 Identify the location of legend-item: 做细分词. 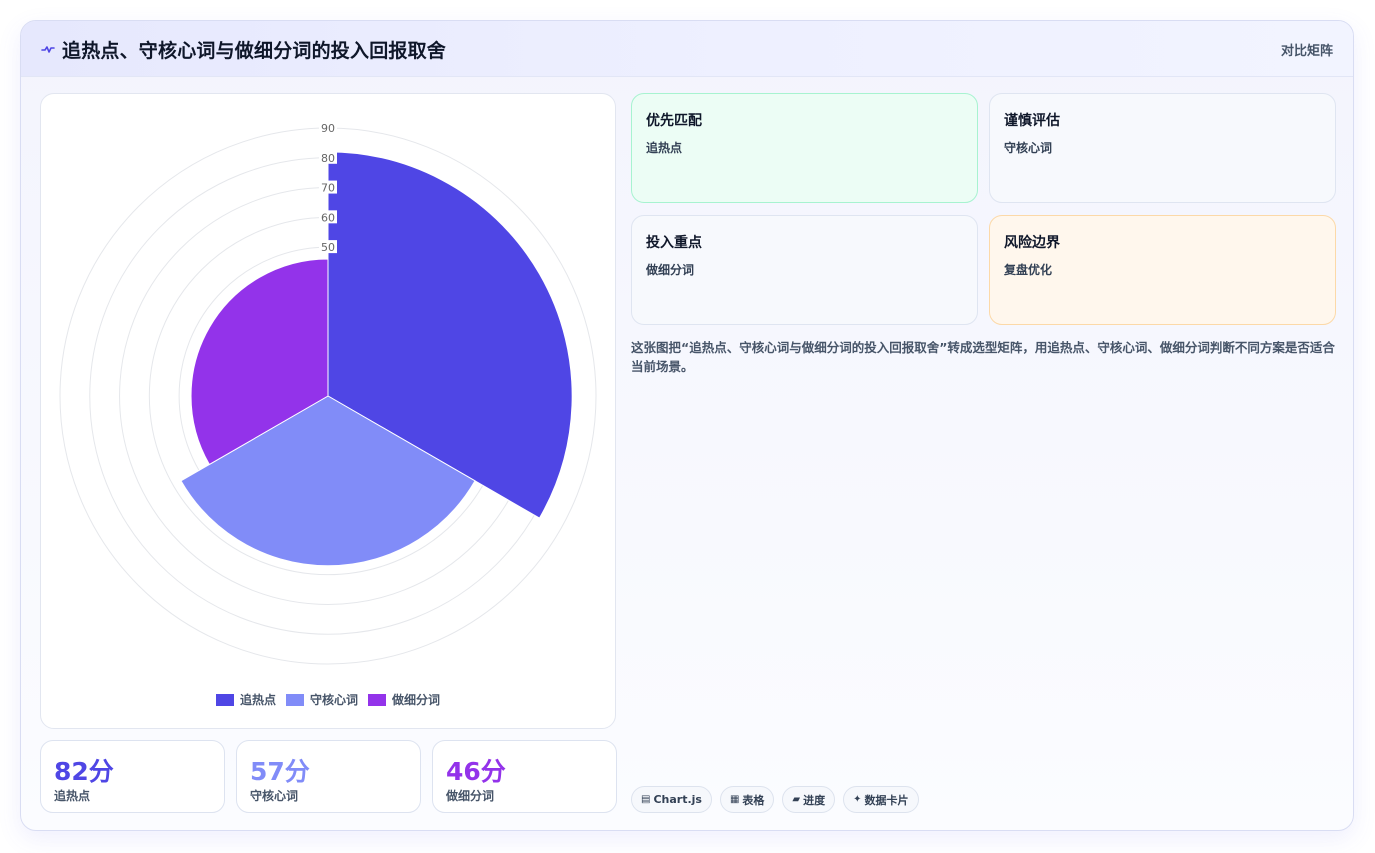
(404, 699).